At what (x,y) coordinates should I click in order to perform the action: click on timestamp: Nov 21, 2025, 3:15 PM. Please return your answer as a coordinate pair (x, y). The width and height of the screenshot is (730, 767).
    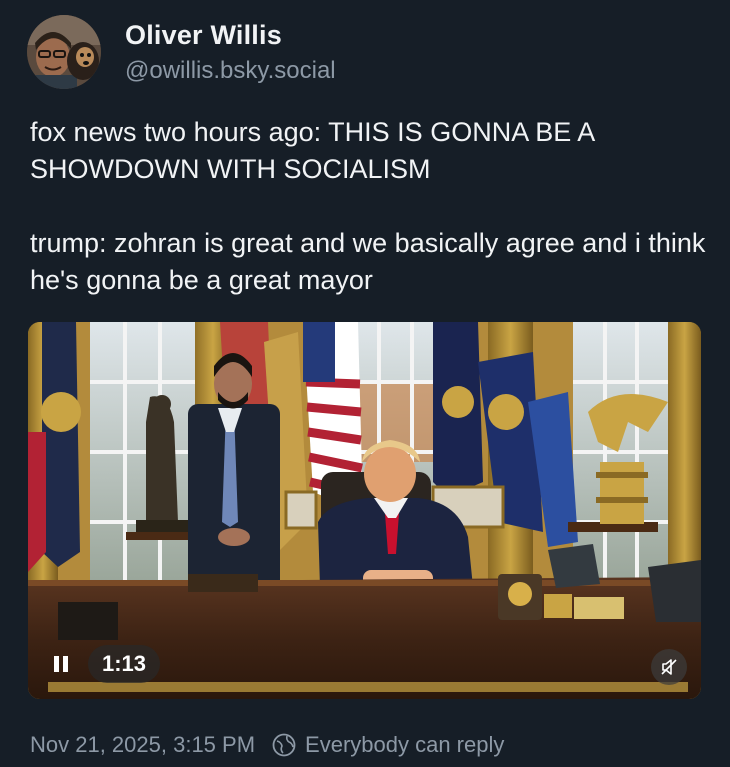
    Looking at the image, I should click on (142, 745).